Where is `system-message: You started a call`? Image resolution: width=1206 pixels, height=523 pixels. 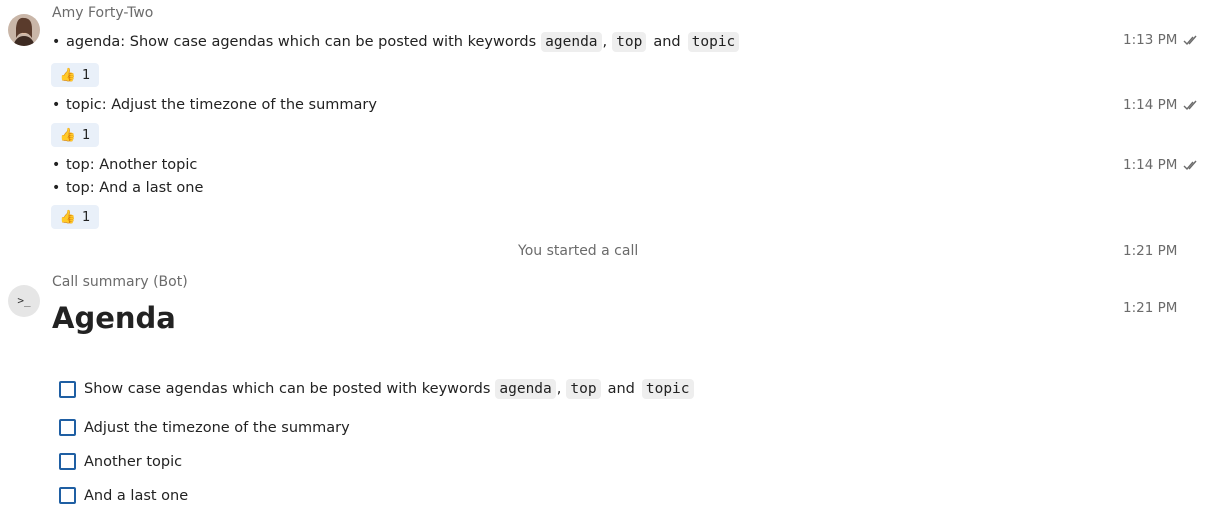 system-message: You started a call is located at coordinates (578, 251).